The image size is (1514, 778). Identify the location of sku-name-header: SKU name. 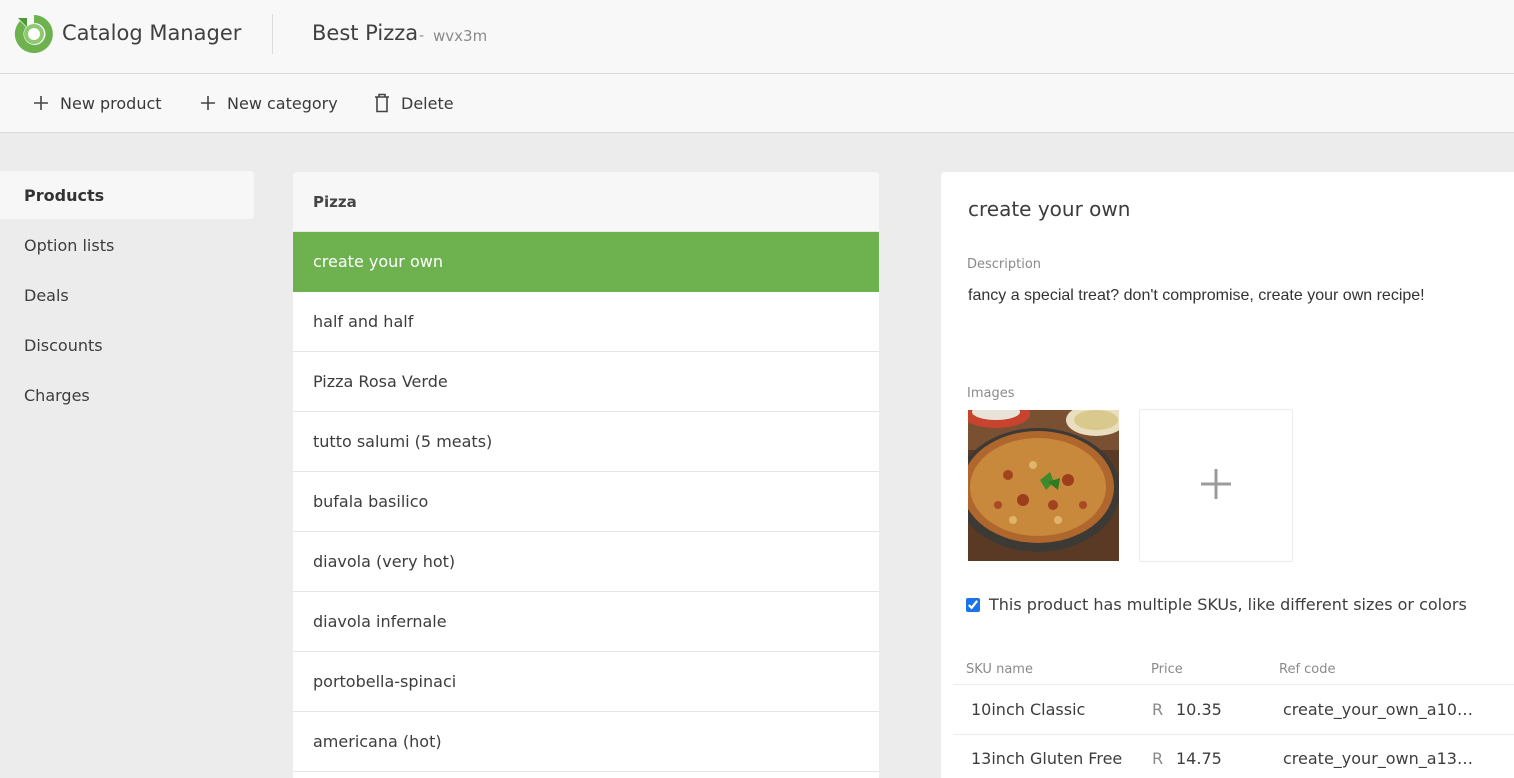
(999, 669).